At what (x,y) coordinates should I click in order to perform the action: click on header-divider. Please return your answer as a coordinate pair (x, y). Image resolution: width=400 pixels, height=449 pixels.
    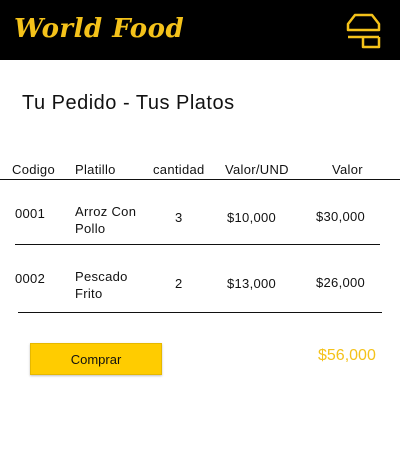
    Looking at the image, I should click on (200, 179).